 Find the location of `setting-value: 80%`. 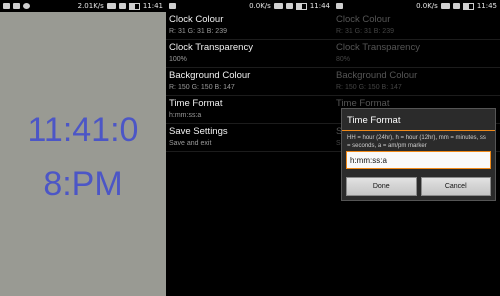

setting-value: 80% is located at coordinates (343, 59).